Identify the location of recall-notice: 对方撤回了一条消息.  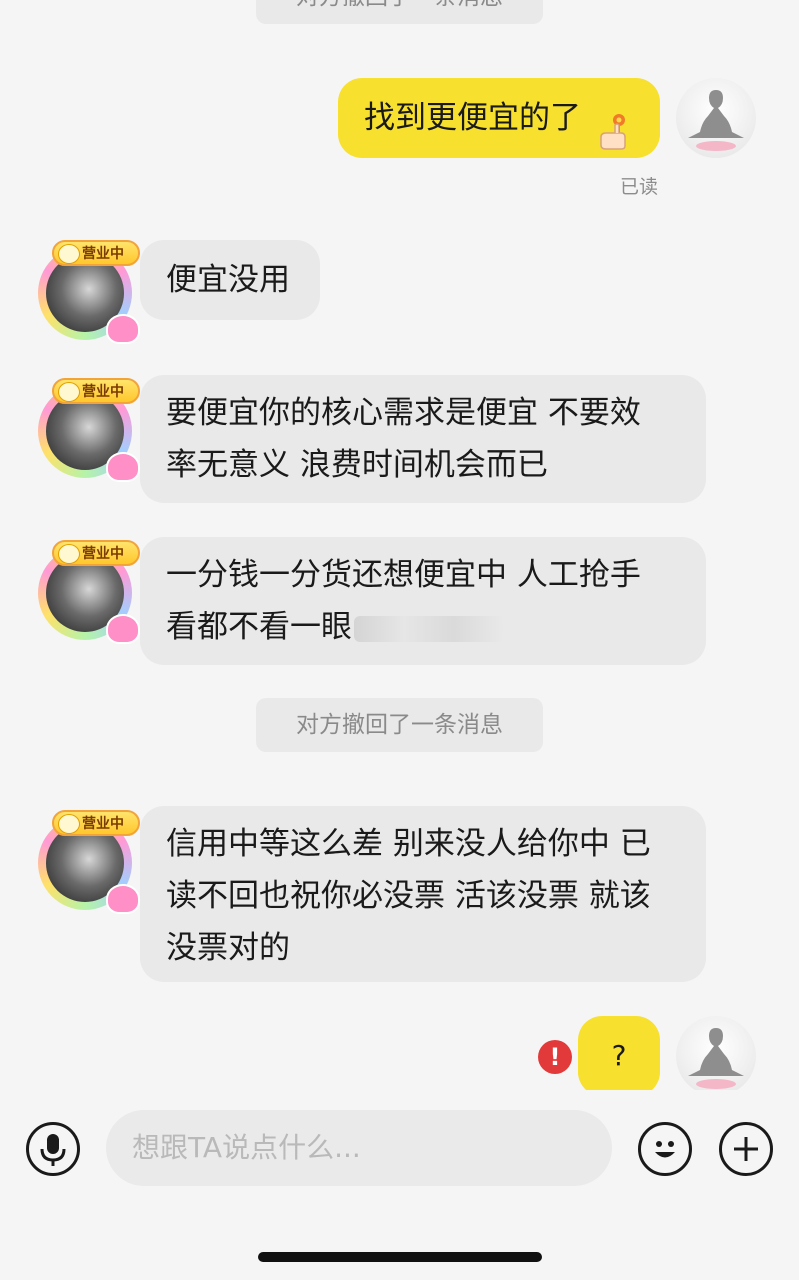
(399, 725).